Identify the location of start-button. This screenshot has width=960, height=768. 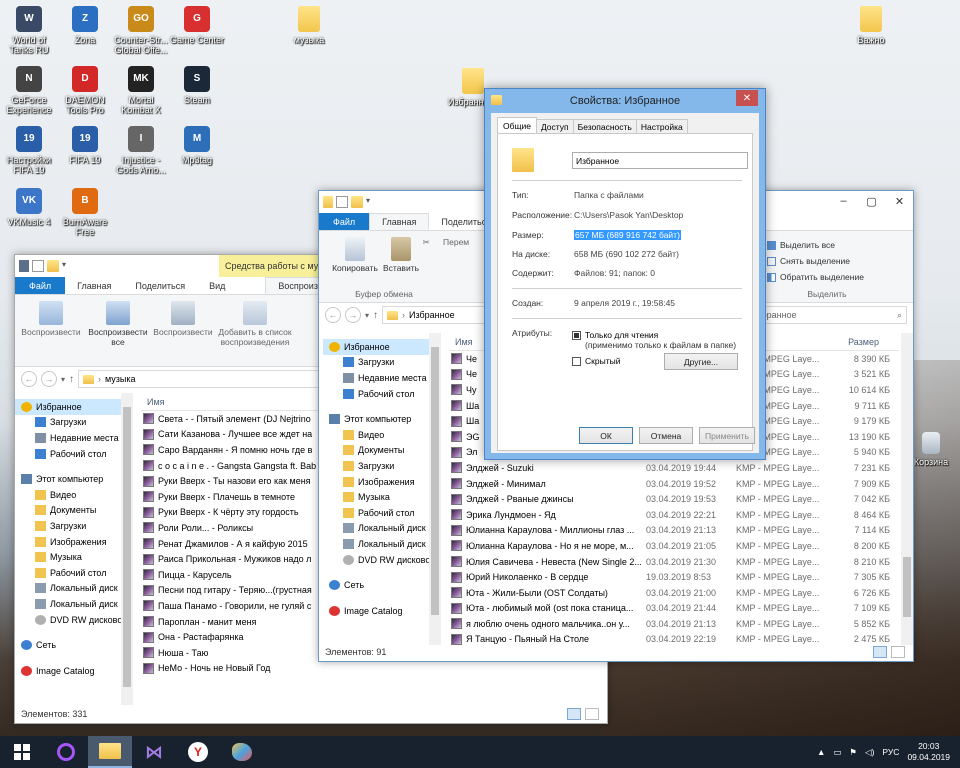
(22, 752).